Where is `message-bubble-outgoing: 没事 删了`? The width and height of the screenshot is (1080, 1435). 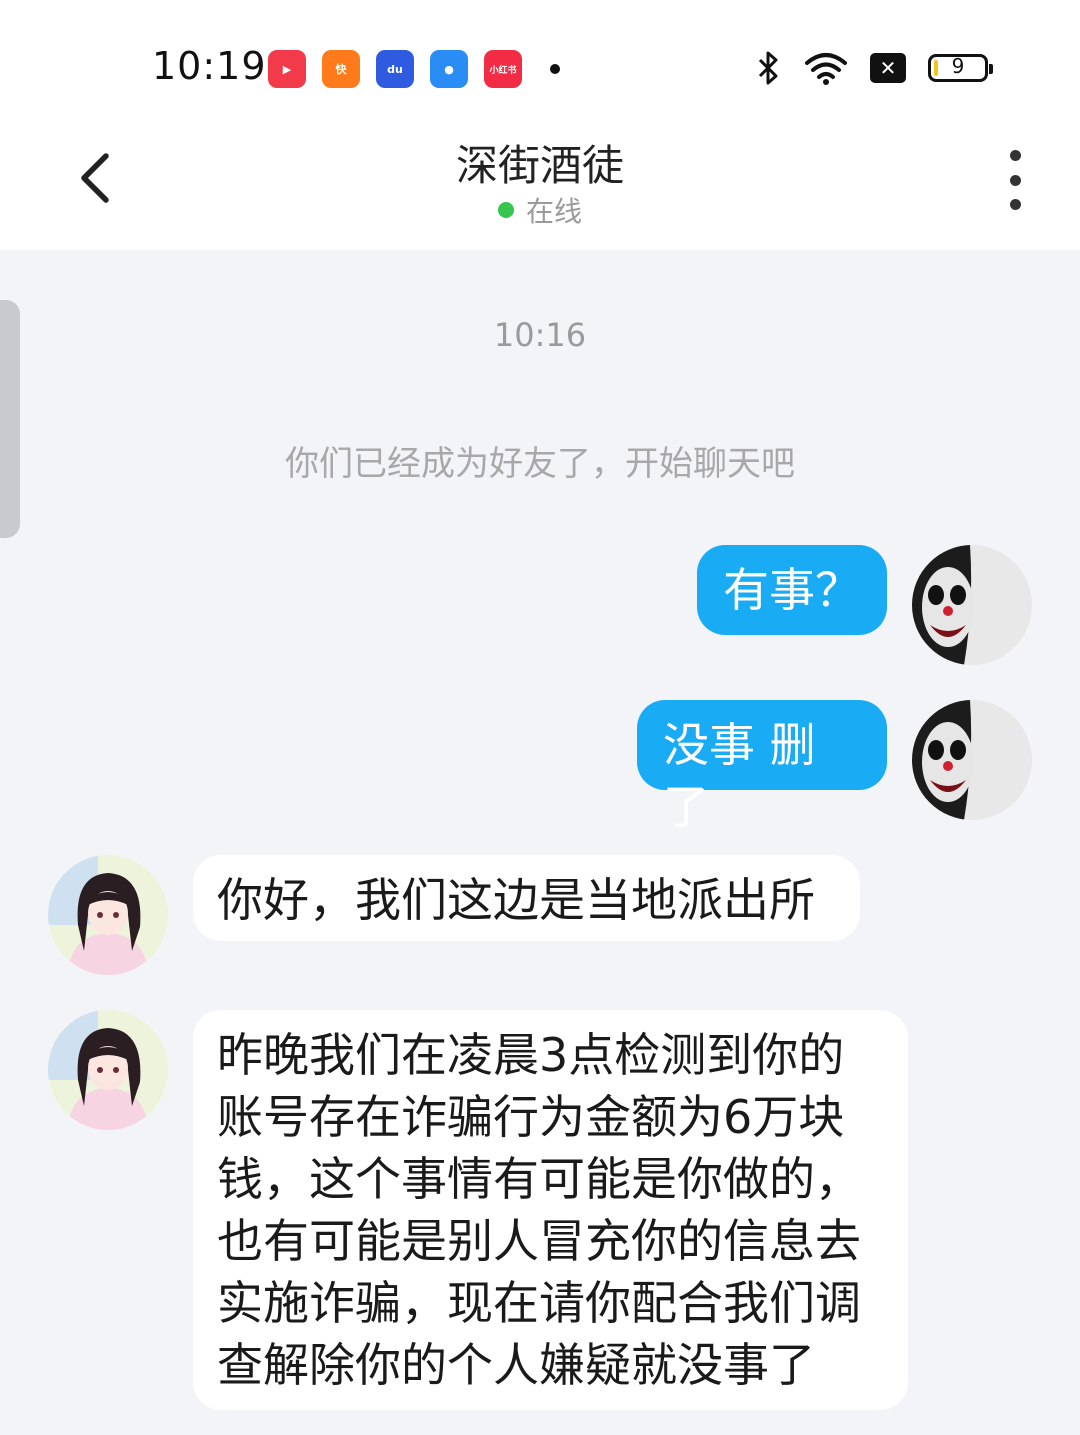 message-bubble-outgoing: 没事 删了 is located at coordinates (762, 767).